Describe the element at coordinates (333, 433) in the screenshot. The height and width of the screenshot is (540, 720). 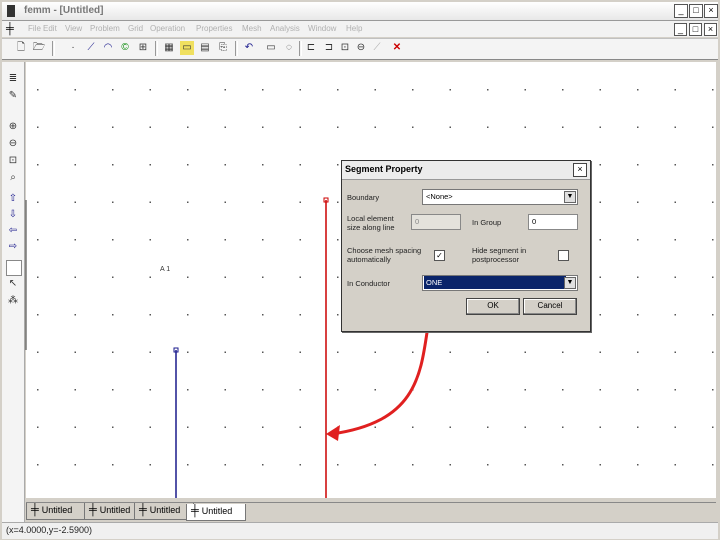
I see `arrow-head-left` at that location.